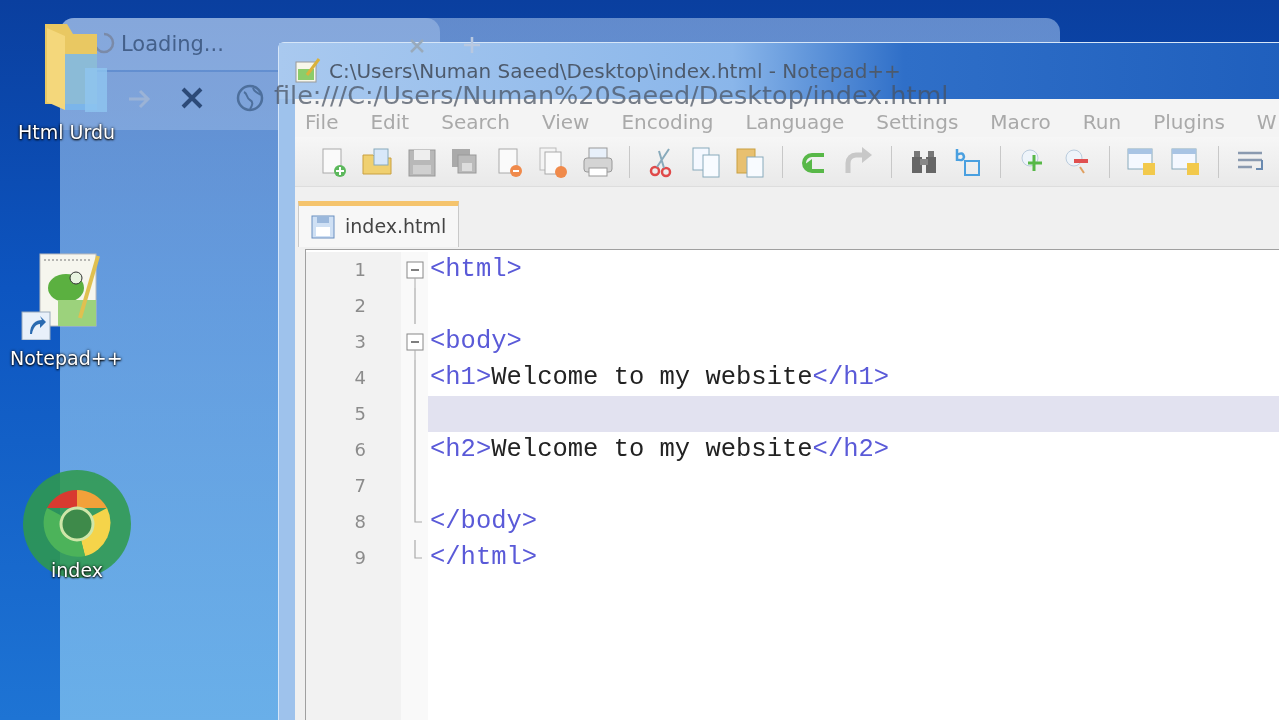 This screenshot has width=1279, height=720. Describe the element at coordinates (1028, 122) in the screenshot. I see `menu-item: Macro` at that location.